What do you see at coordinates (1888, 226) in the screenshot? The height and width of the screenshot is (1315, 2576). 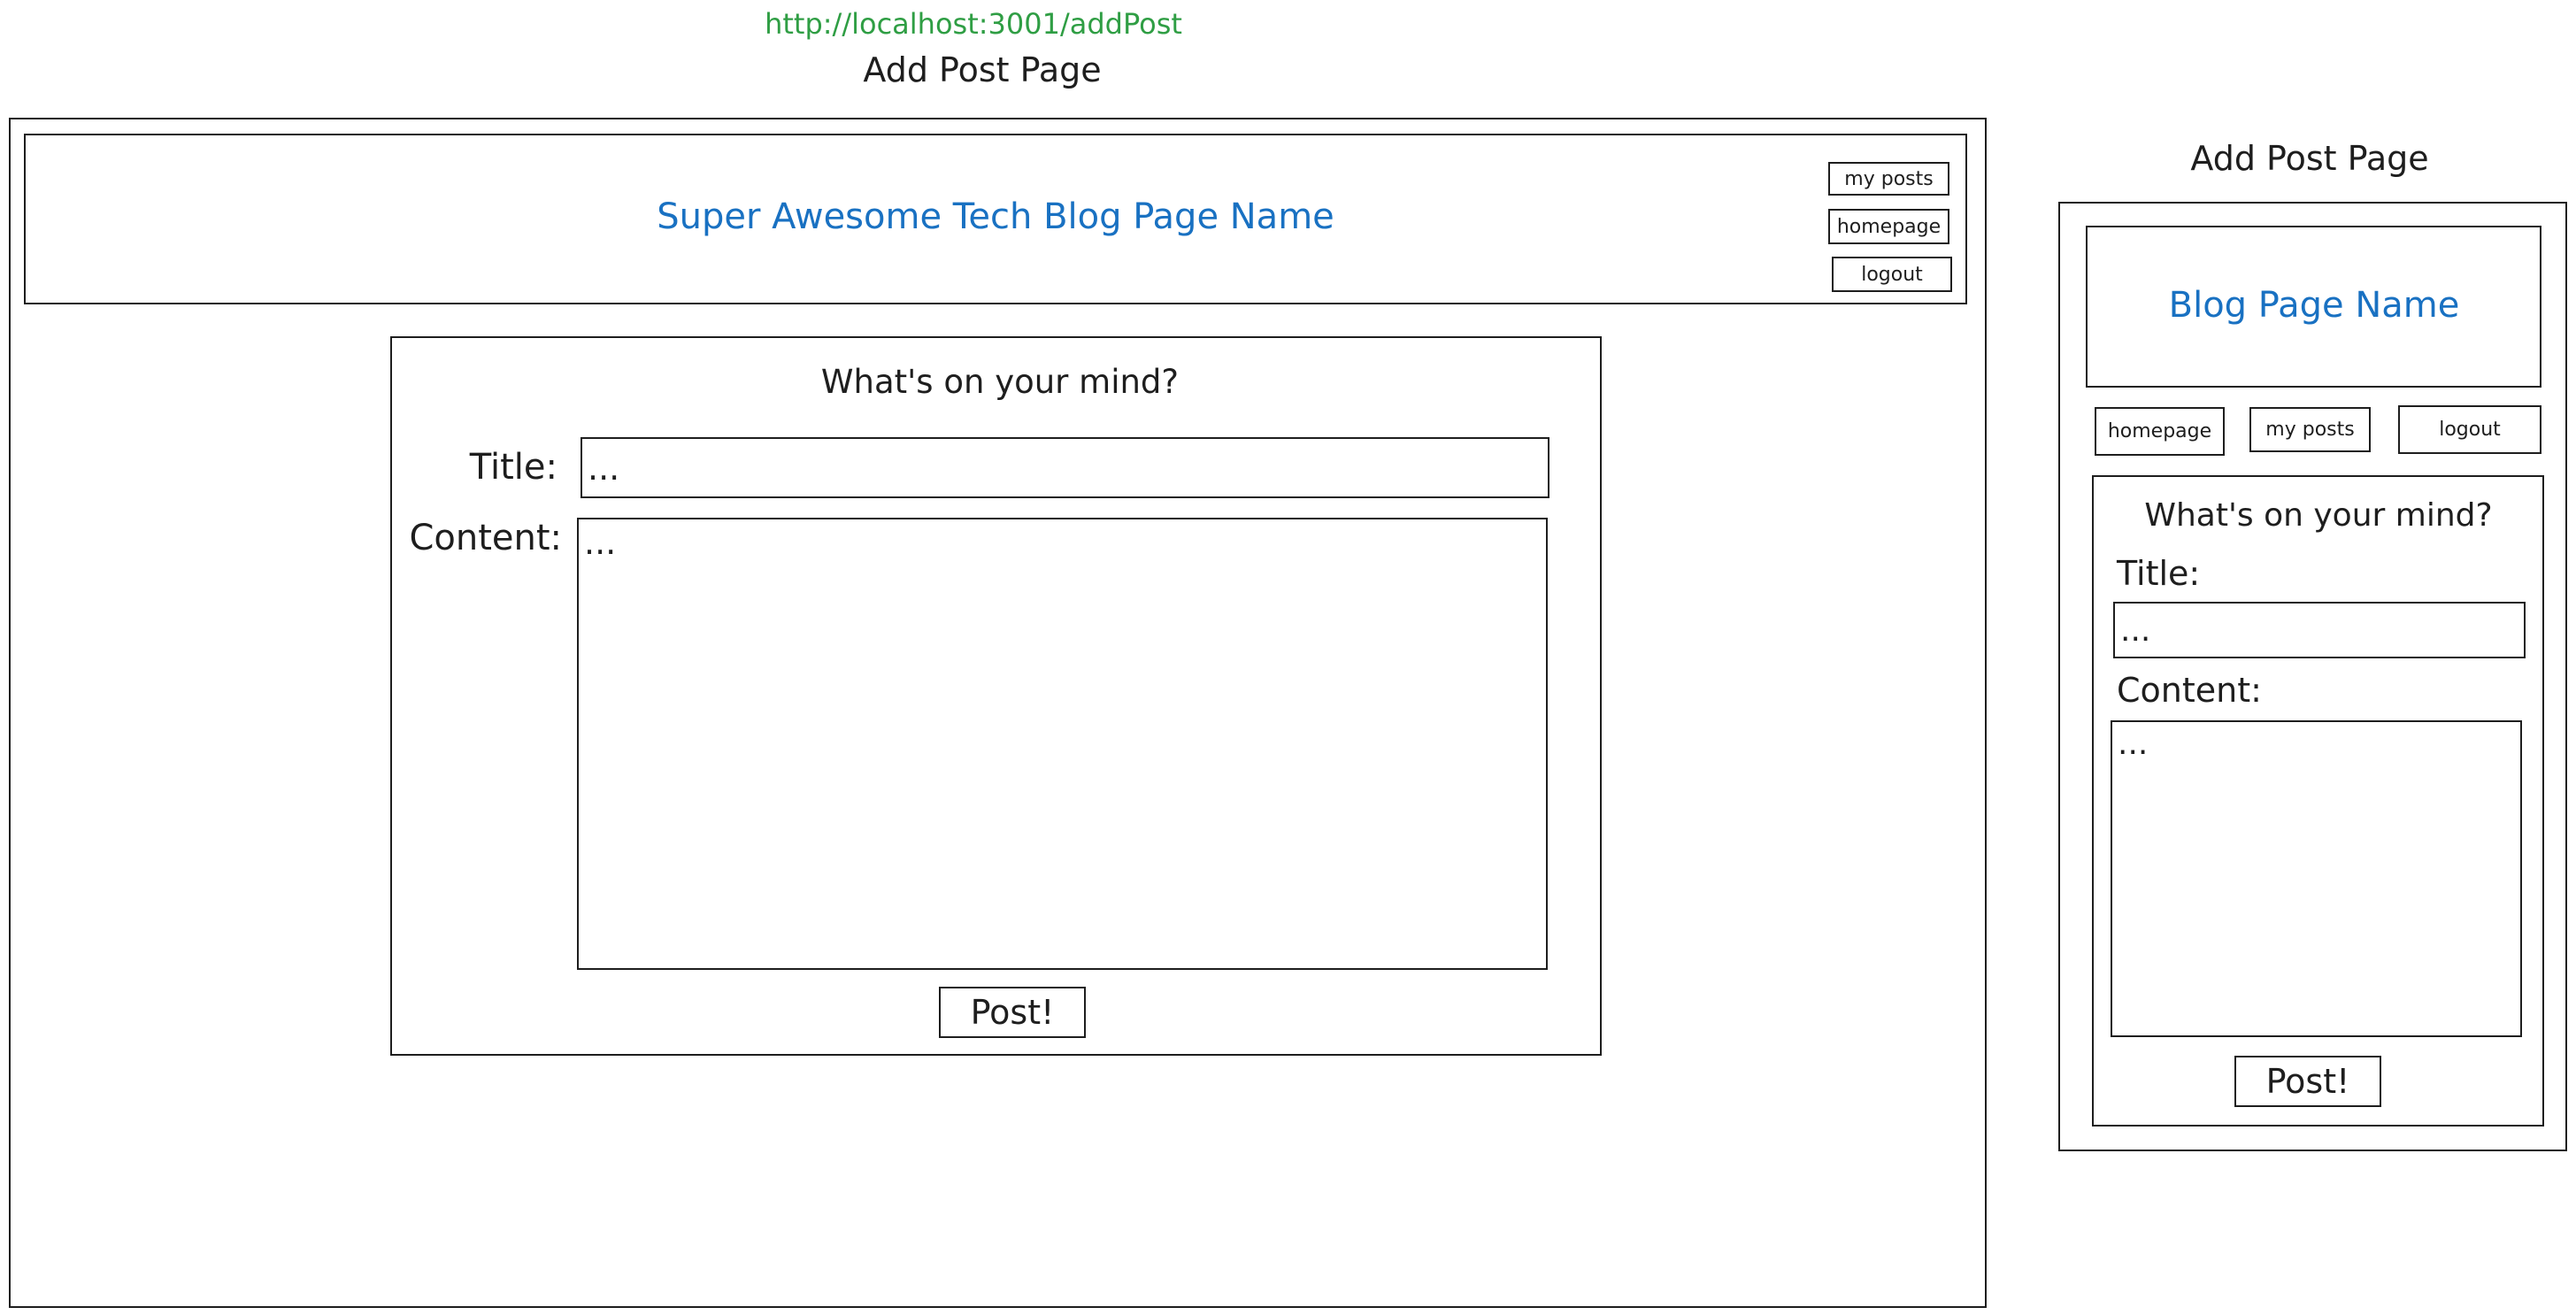 I see `desktop-homepage-button: homepage` at bounding box center [1888, 226].